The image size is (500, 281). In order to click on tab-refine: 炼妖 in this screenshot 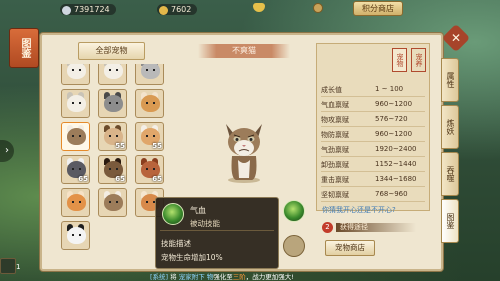, I will do `click(450, 127)`.